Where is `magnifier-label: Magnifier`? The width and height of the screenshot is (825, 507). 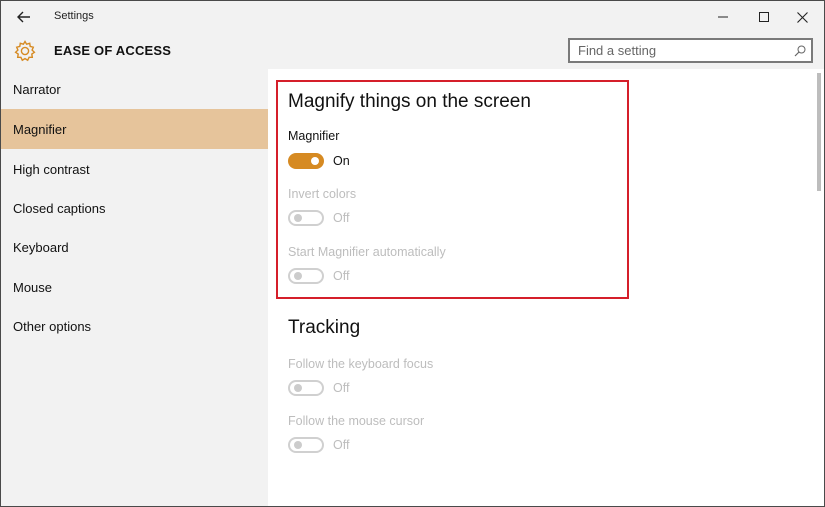 magnifier-label: Magnifier is located at coordinates (314, 136).